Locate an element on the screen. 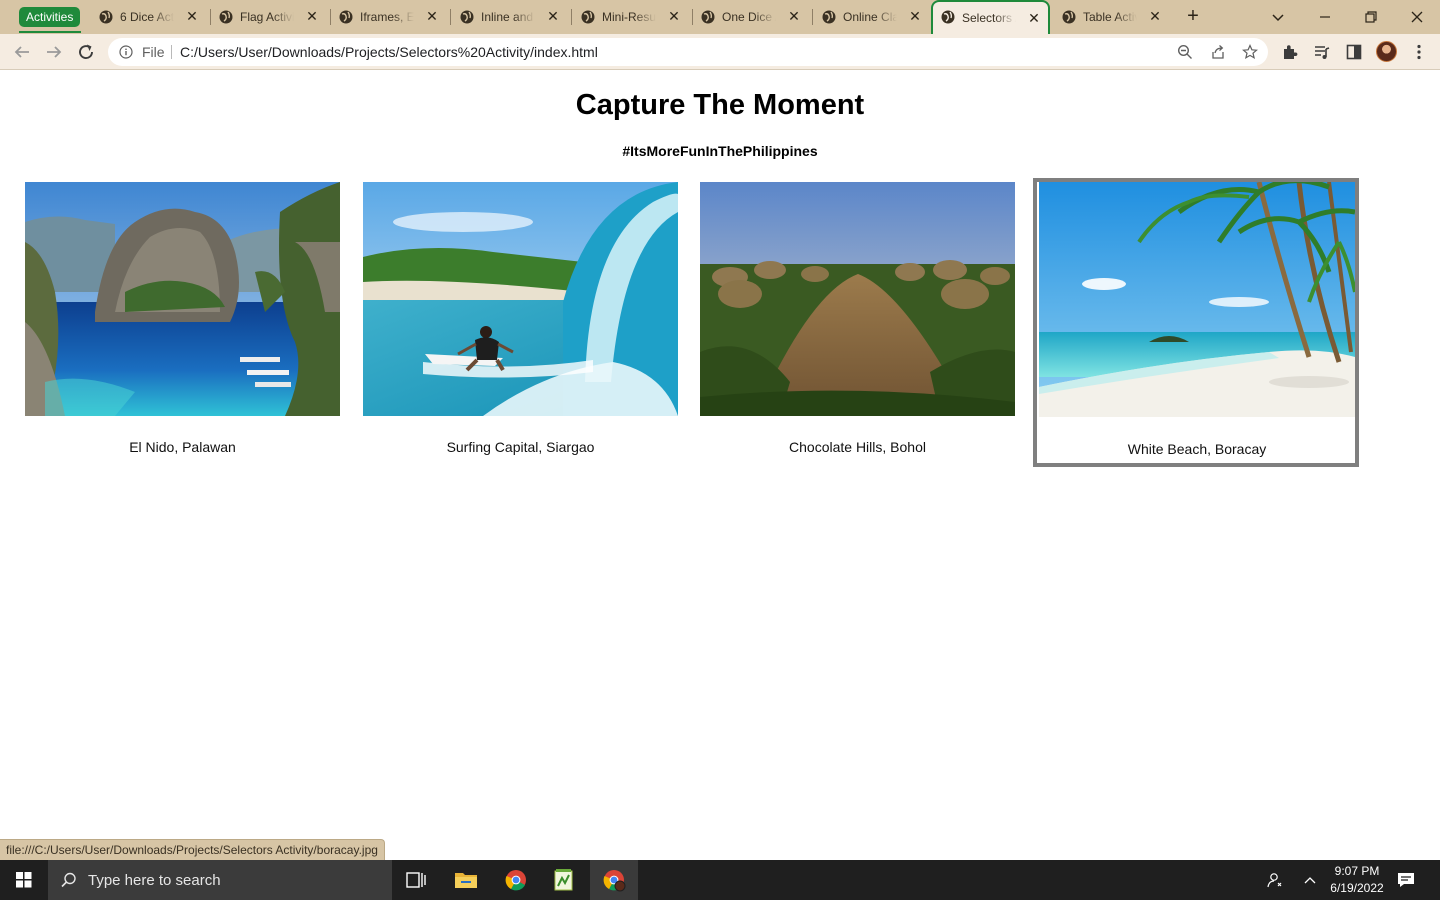 This screenshot has width=1440, height=900. gallery-card-boracay: White Beach, Boracay is located at coordinates (1196, 322).